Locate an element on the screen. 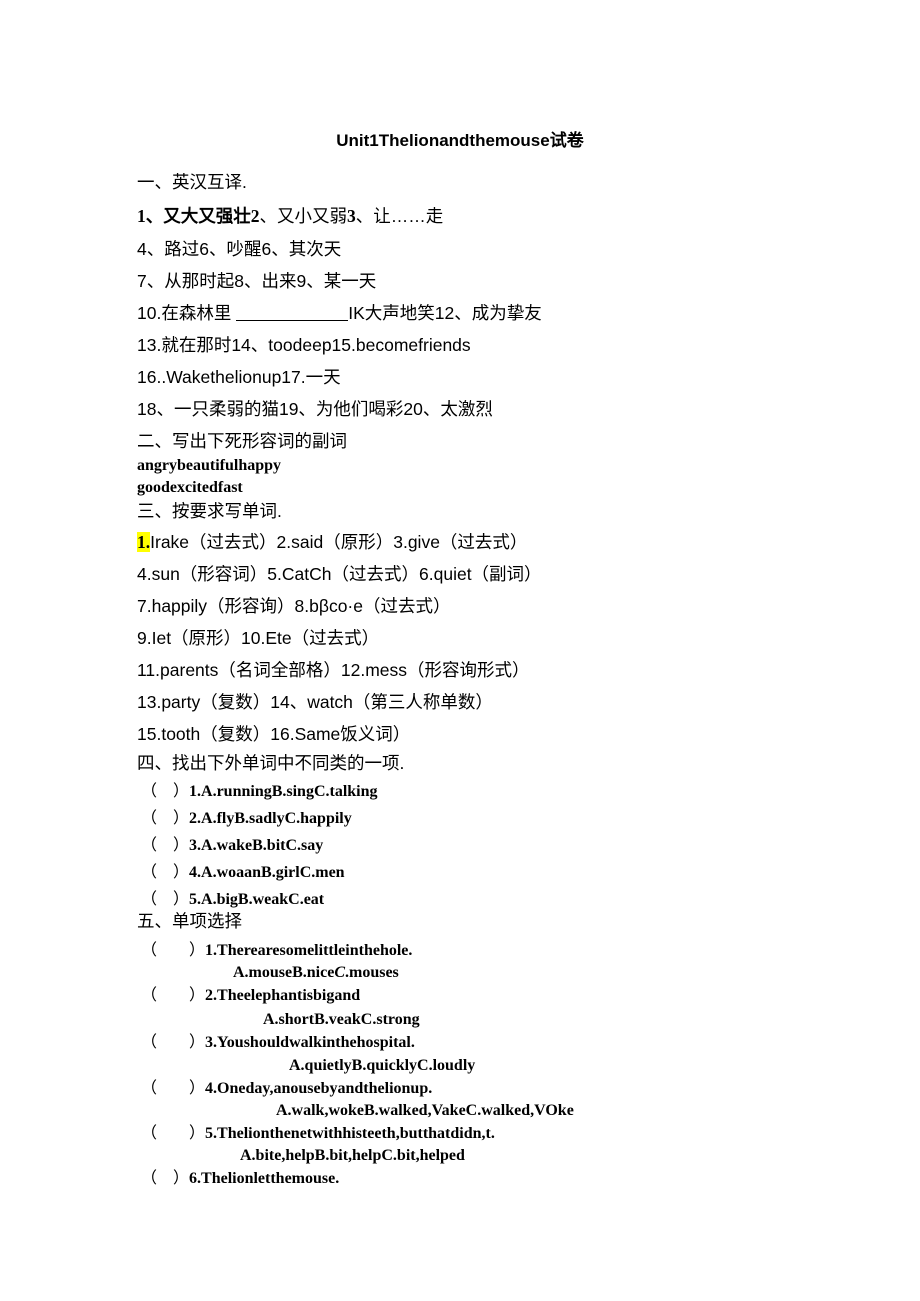 Image resolution: width=920 pixels, height=1301 pixels. option-letter-c-italic: C is located at coordinates (339, 972).